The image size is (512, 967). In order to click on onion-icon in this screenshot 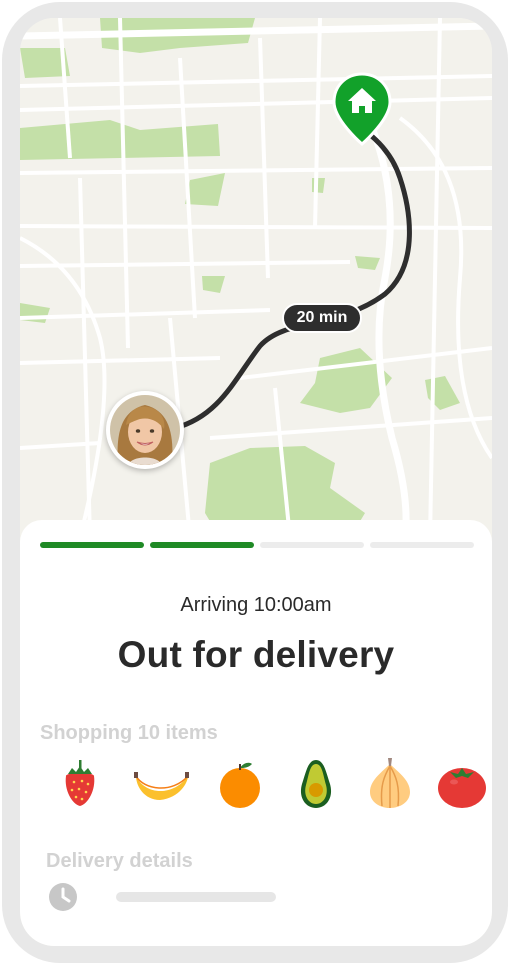, I will do `click(390, 784)`.